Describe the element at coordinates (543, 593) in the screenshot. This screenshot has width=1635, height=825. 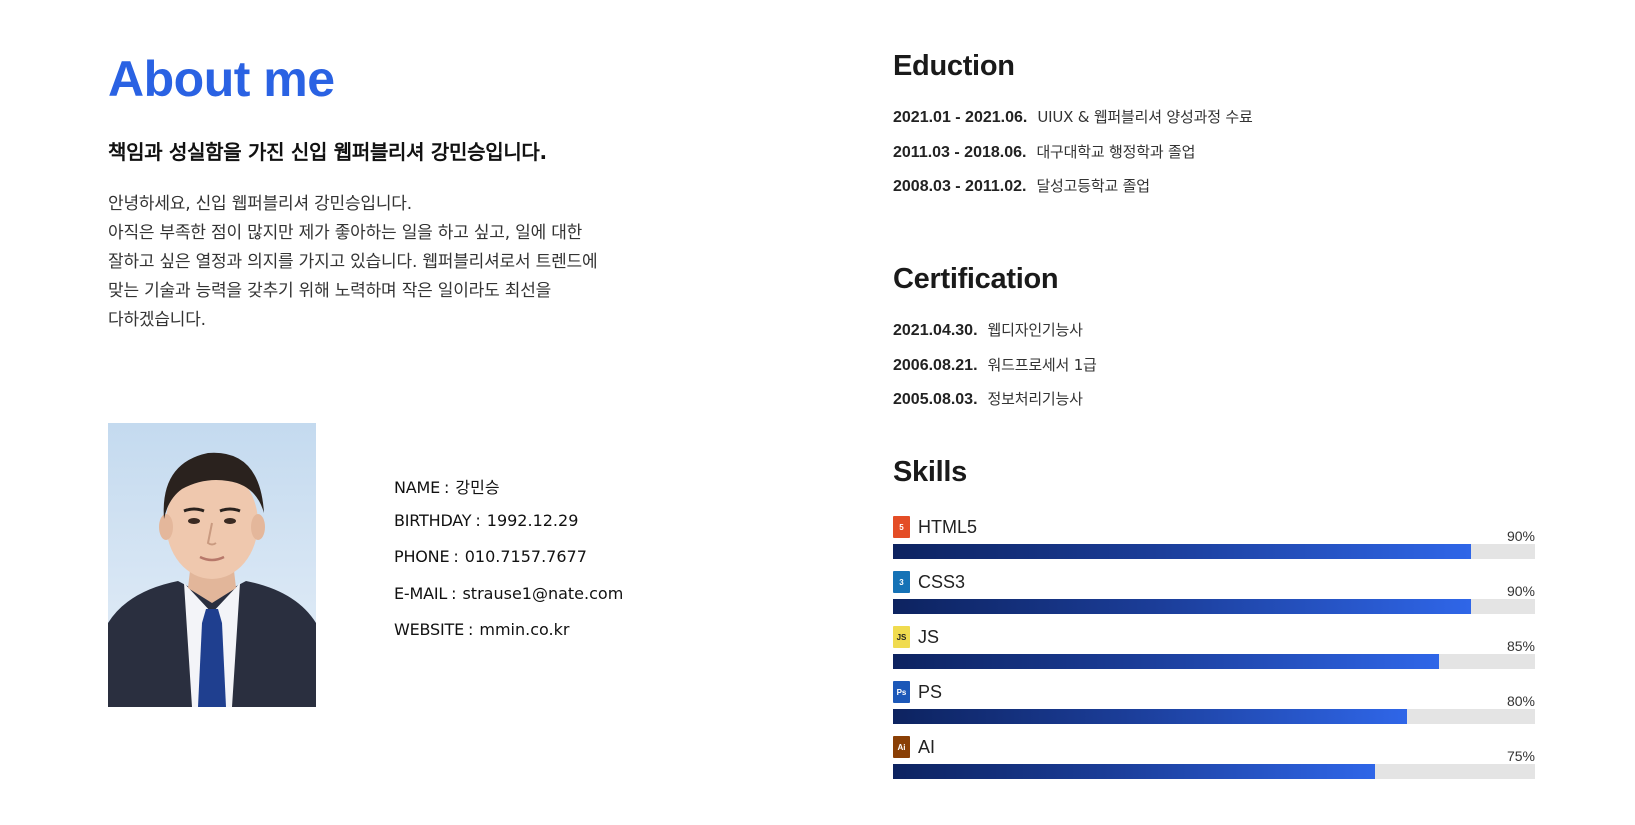
I see `info-value: strause1@nate.com` at that location.